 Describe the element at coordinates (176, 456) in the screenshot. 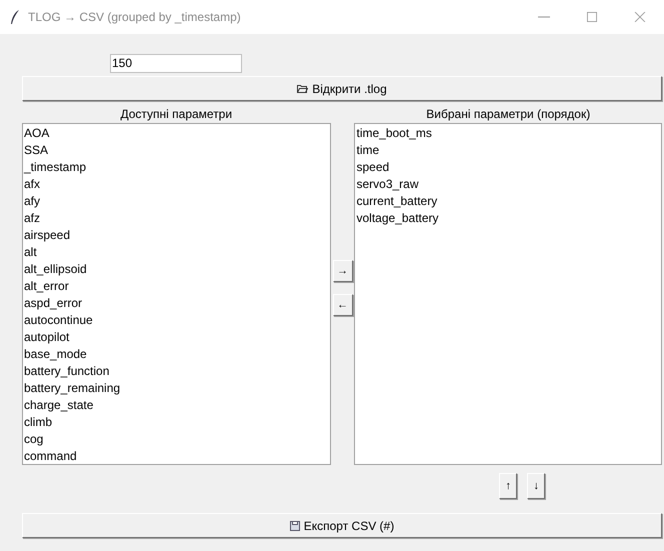

I see `list-item: command` at that location.